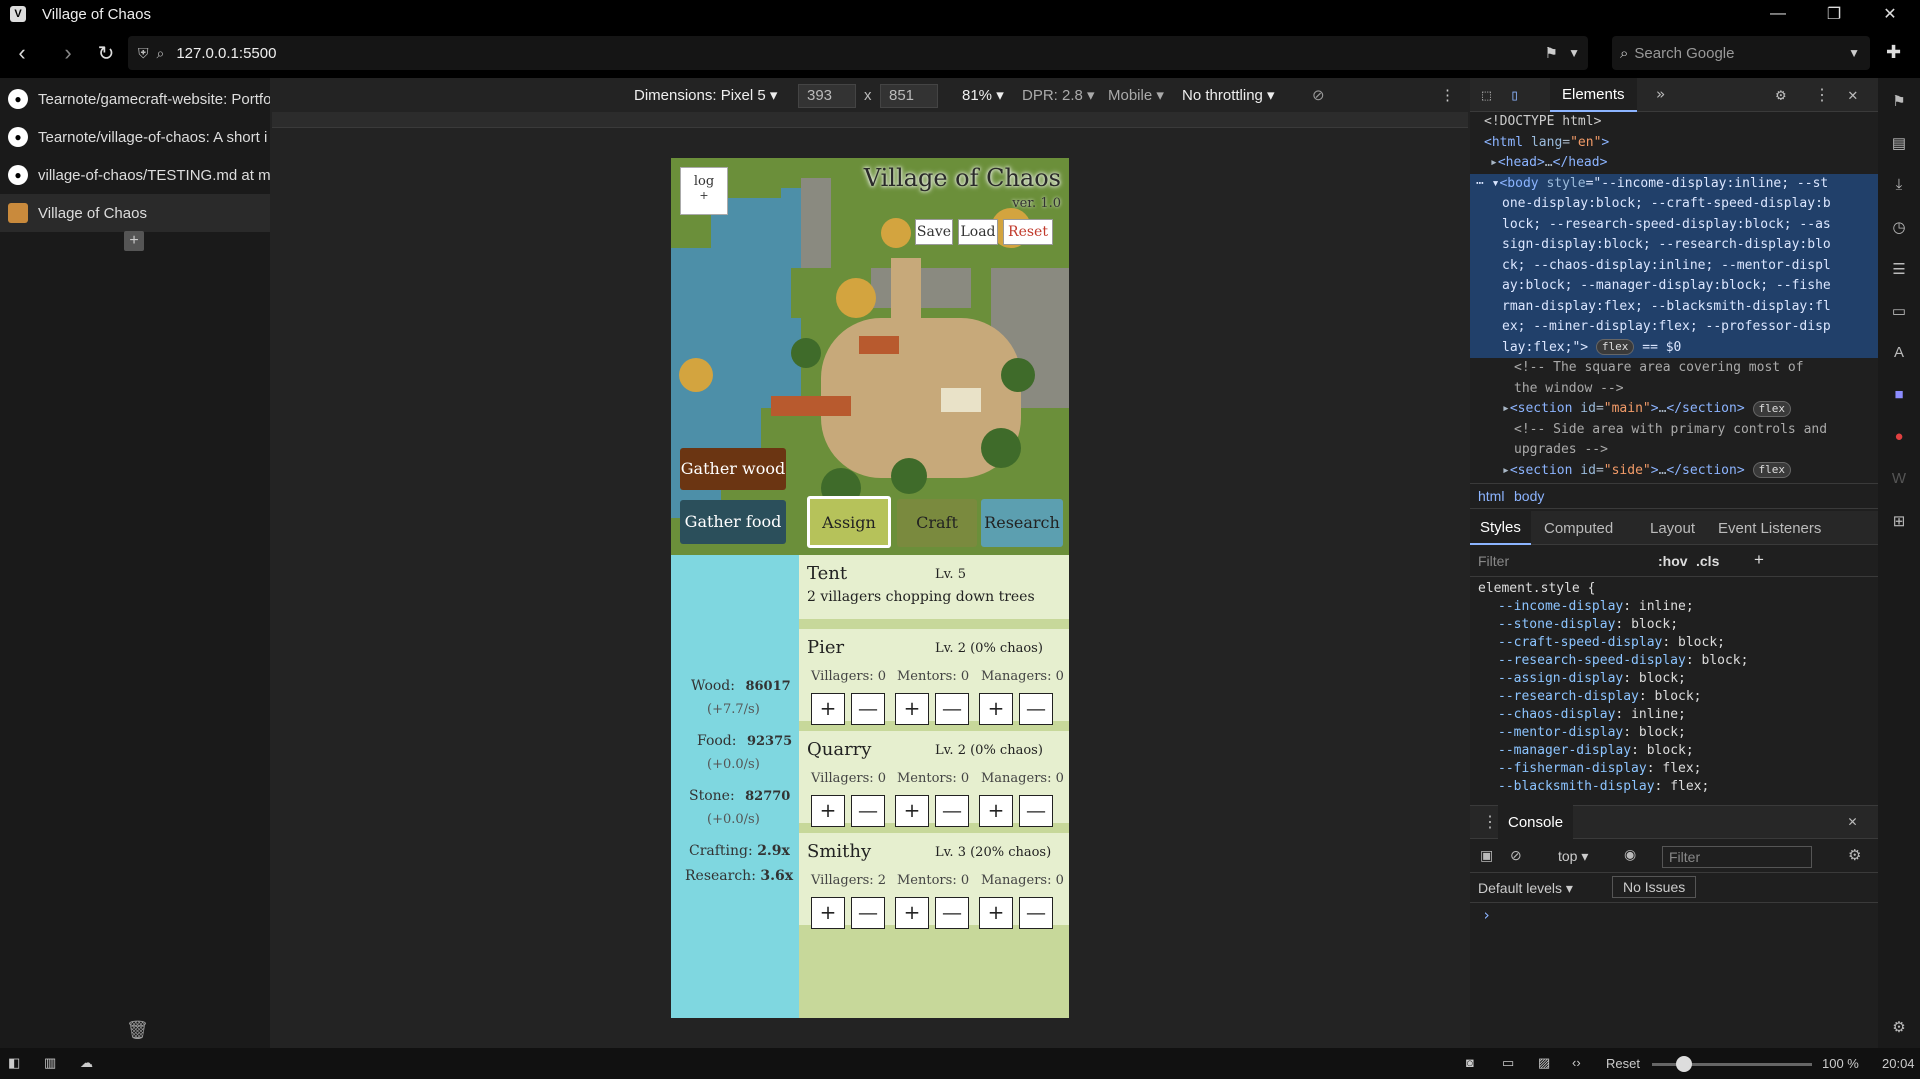  What do you see at coordinates (1899, 270) in the screenshot?
I see `notes-icon: ☰` at bounding box center [1899, 270].